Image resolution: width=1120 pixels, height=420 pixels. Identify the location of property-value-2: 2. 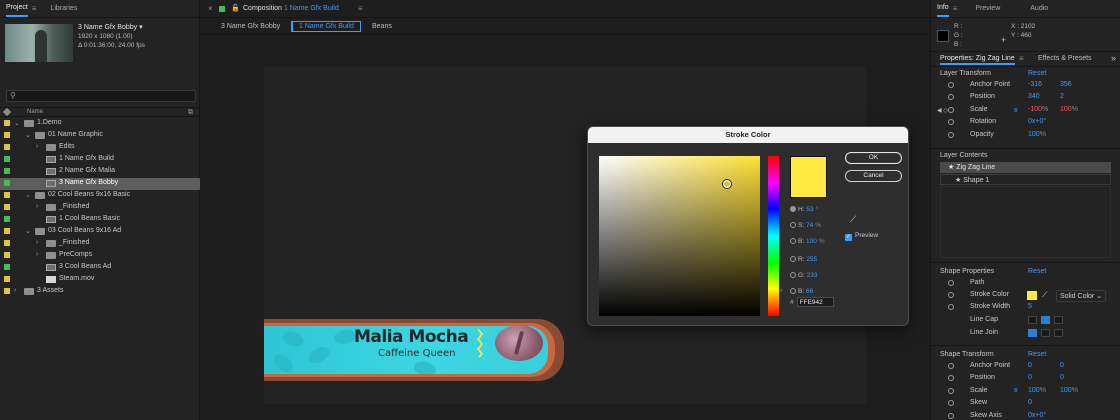
(1062, 96).